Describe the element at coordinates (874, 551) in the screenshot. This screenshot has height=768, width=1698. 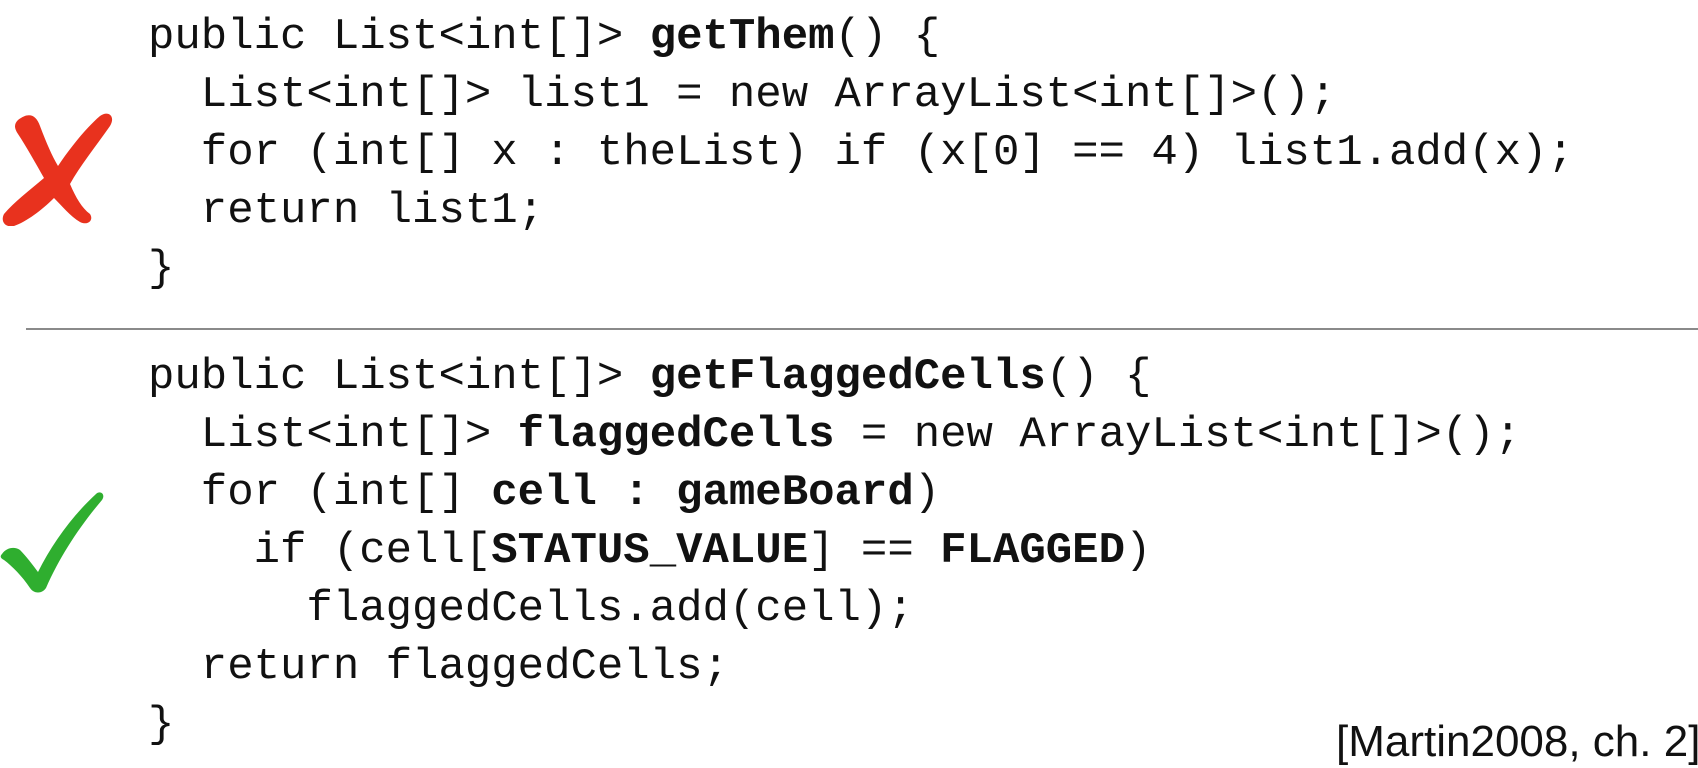
I see `code-segment: ] ==` at that location.